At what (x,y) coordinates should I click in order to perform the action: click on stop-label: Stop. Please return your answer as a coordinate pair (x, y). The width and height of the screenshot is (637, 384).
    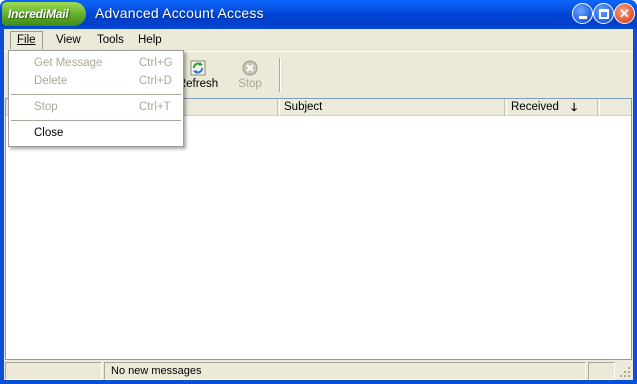
    Looking at the image, I should click on (250, 84).